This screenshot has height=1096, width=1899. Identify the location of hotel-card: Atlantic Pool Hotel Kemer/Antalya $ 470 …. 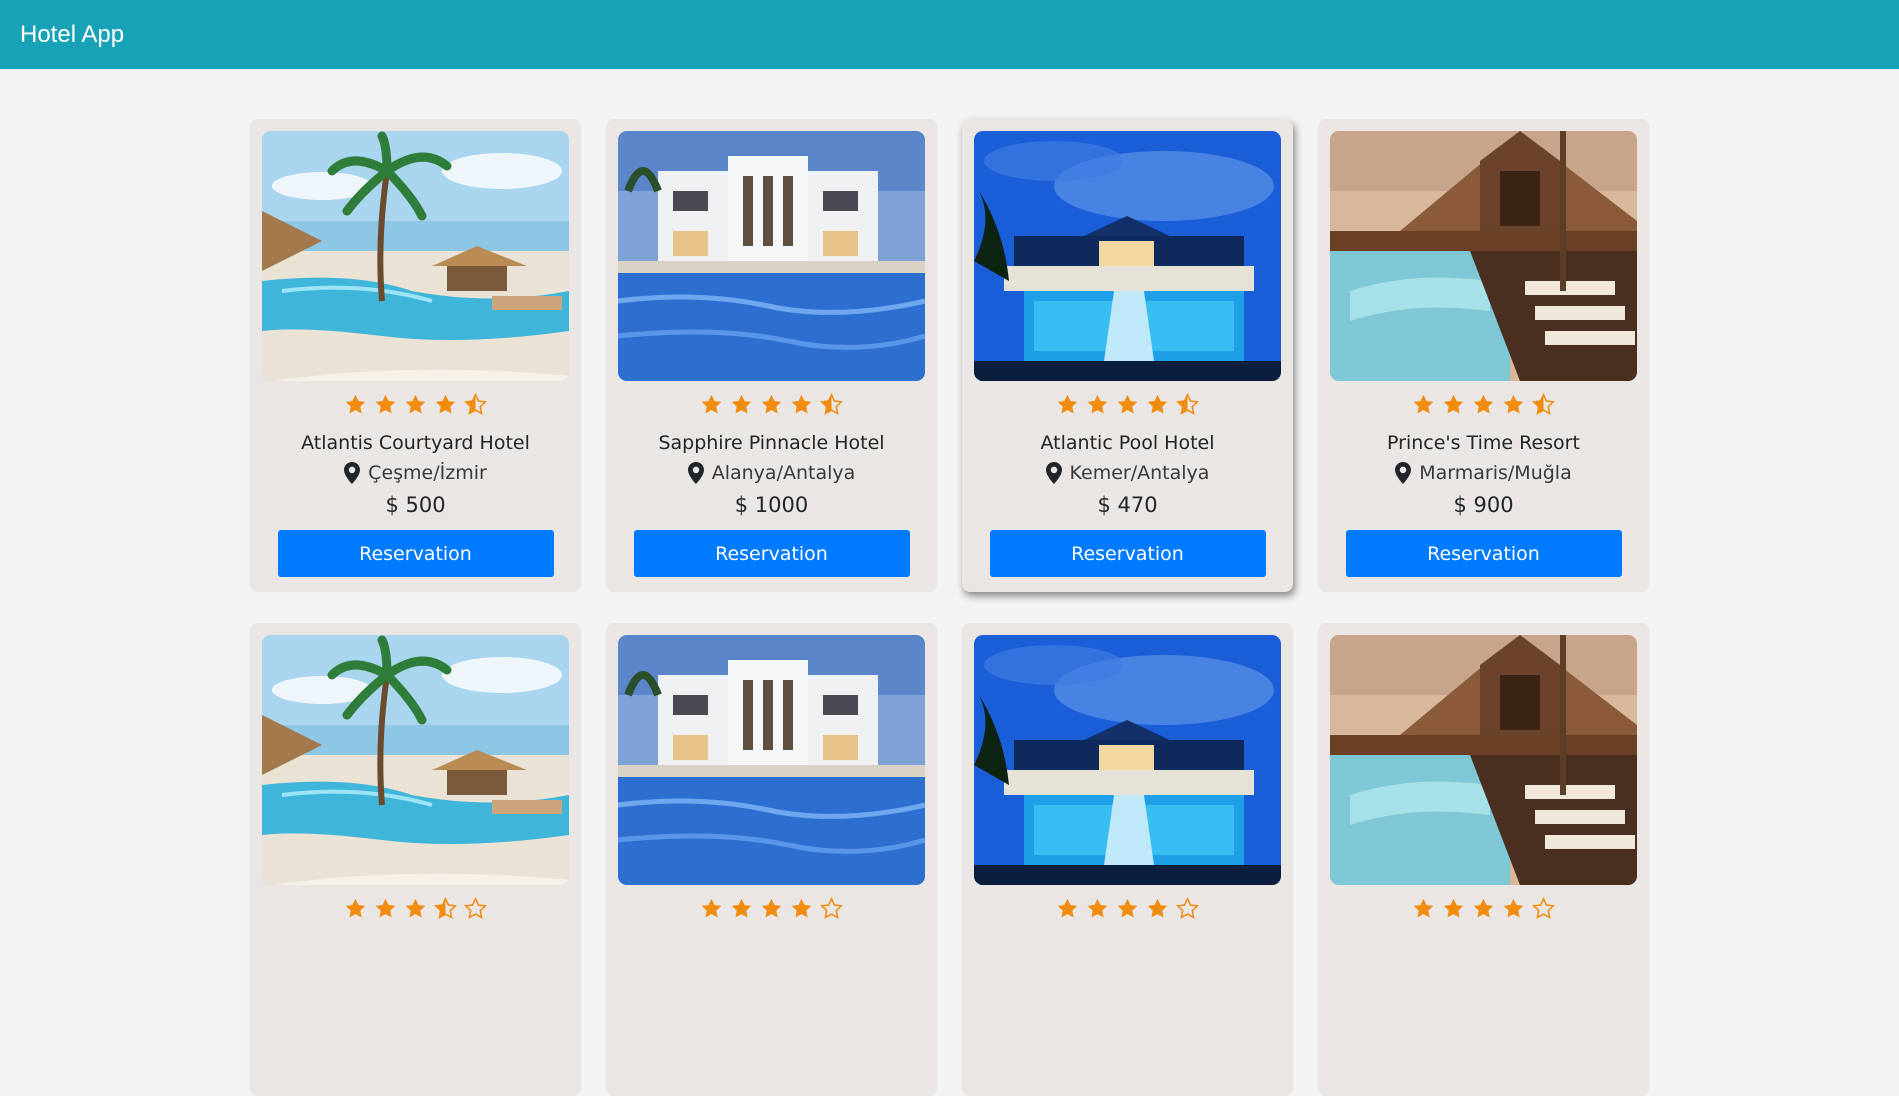
(1127, 355).